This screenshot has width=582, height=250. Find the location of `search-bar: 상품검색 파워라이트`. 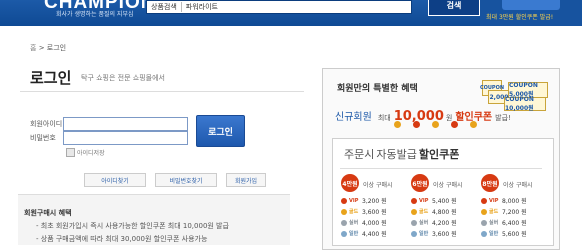

search-bar: 상품검색 파워라이트 is located at coordinates (279, 7).